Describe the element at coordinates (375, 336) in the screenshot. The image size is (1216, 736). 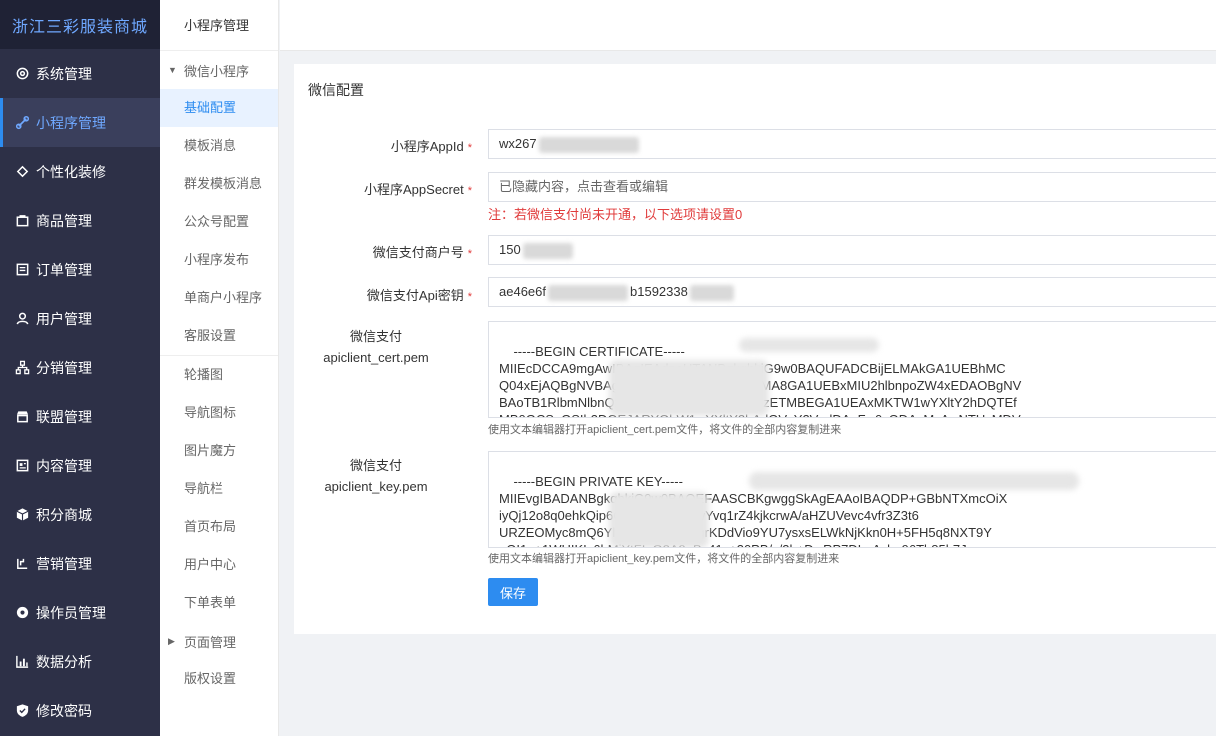
I see `cert-label-line1: 微信支付` at that location.